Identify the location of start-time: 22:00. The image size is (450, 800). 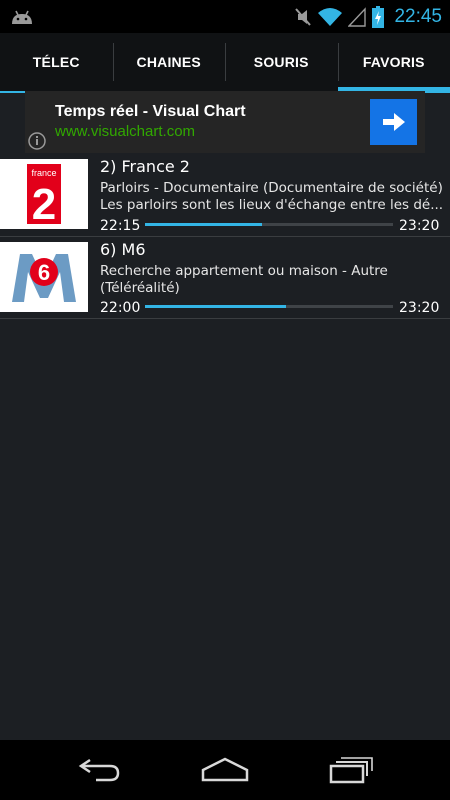
(120, 308).